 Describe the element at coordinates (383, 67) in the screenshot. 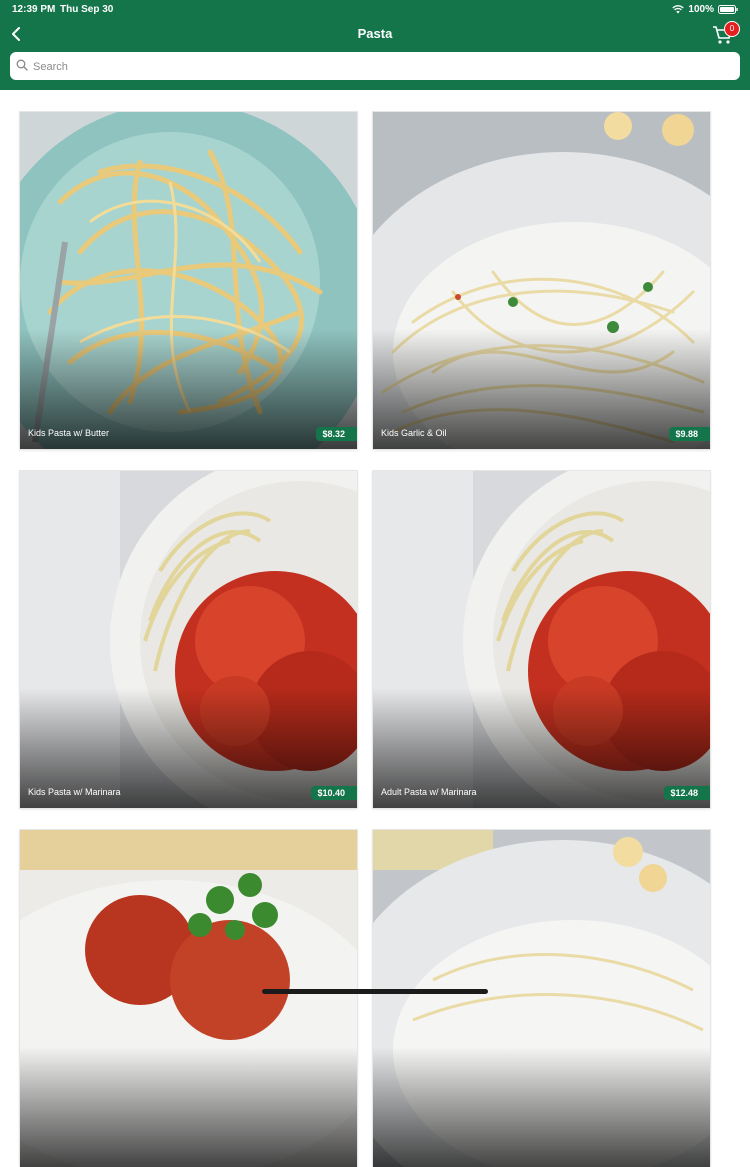

I see `search-input` at that location.